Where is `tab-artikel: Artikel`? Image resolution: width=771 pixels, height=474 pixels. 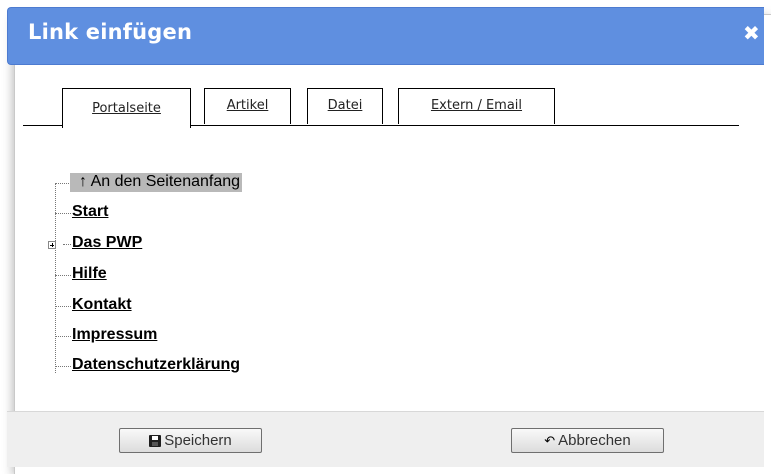
tab-artikel: Artikel is located at coordinates (247, 106).